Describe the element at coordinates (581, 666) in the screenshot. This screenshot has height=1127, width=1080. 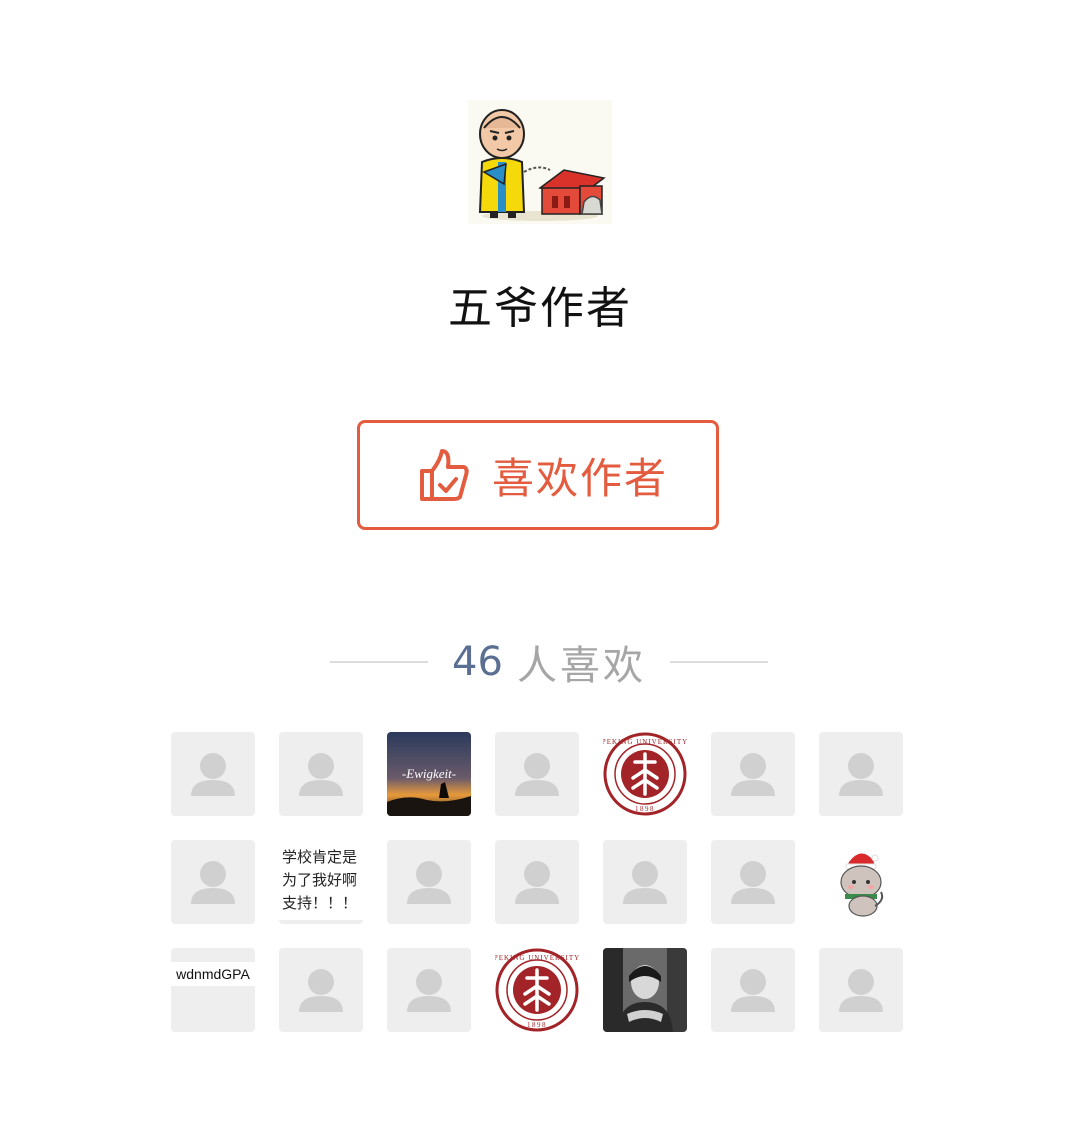
I see `like-count-label: 人喜欢` at that location.